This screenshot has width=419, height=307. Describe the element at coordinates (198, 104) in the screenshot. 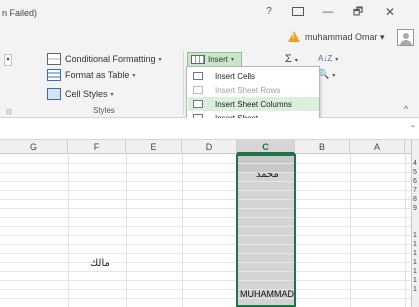

I see `insert-columns-icon` at that location.